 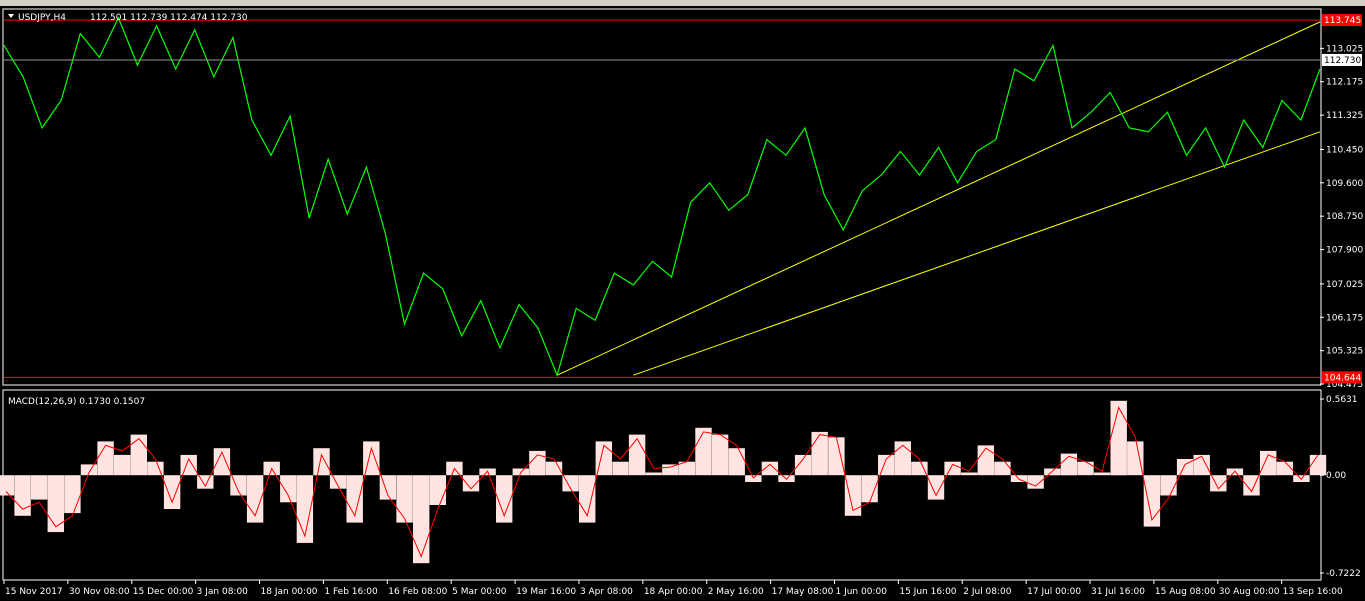 I want to click on x-tick-label: 19 Mar 16:00, so click(x=546, y=592).